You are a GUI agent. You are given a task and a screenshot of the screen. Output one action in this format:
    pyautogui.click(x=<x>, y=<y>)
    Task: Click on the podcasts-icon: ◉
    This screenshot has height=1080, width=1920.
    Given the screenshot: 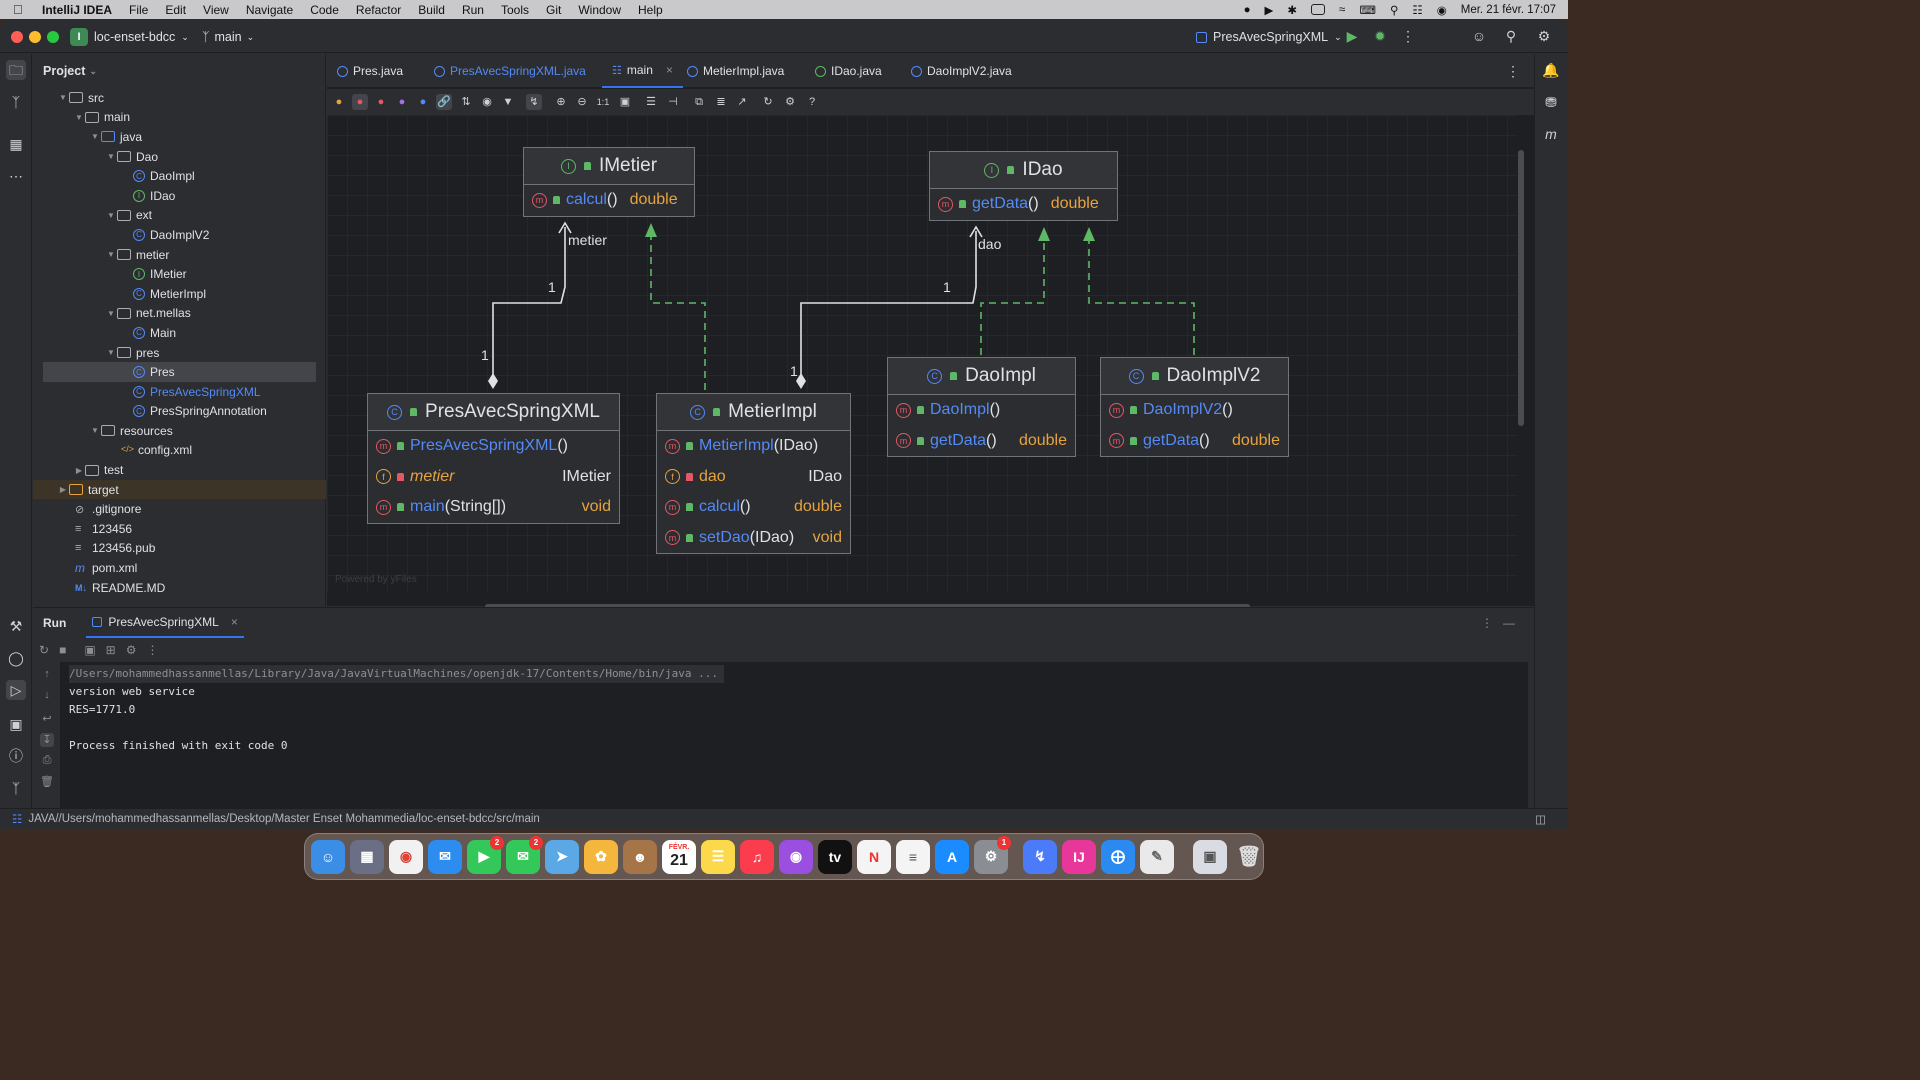 What is the action you would take?
    pyautogui.click(x=796, y=856)
    